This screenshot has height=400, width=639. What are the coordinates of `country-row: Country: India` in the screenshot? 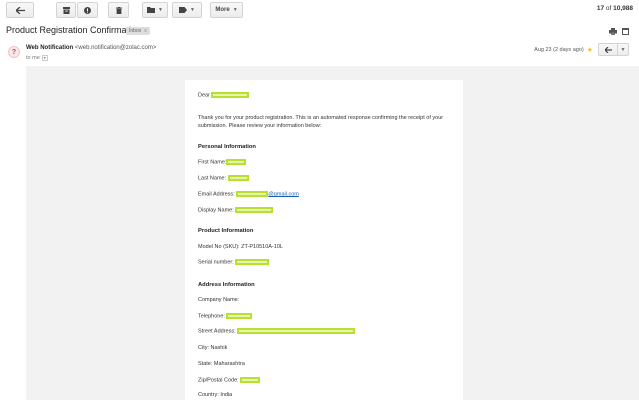 It's located at (215, 395).